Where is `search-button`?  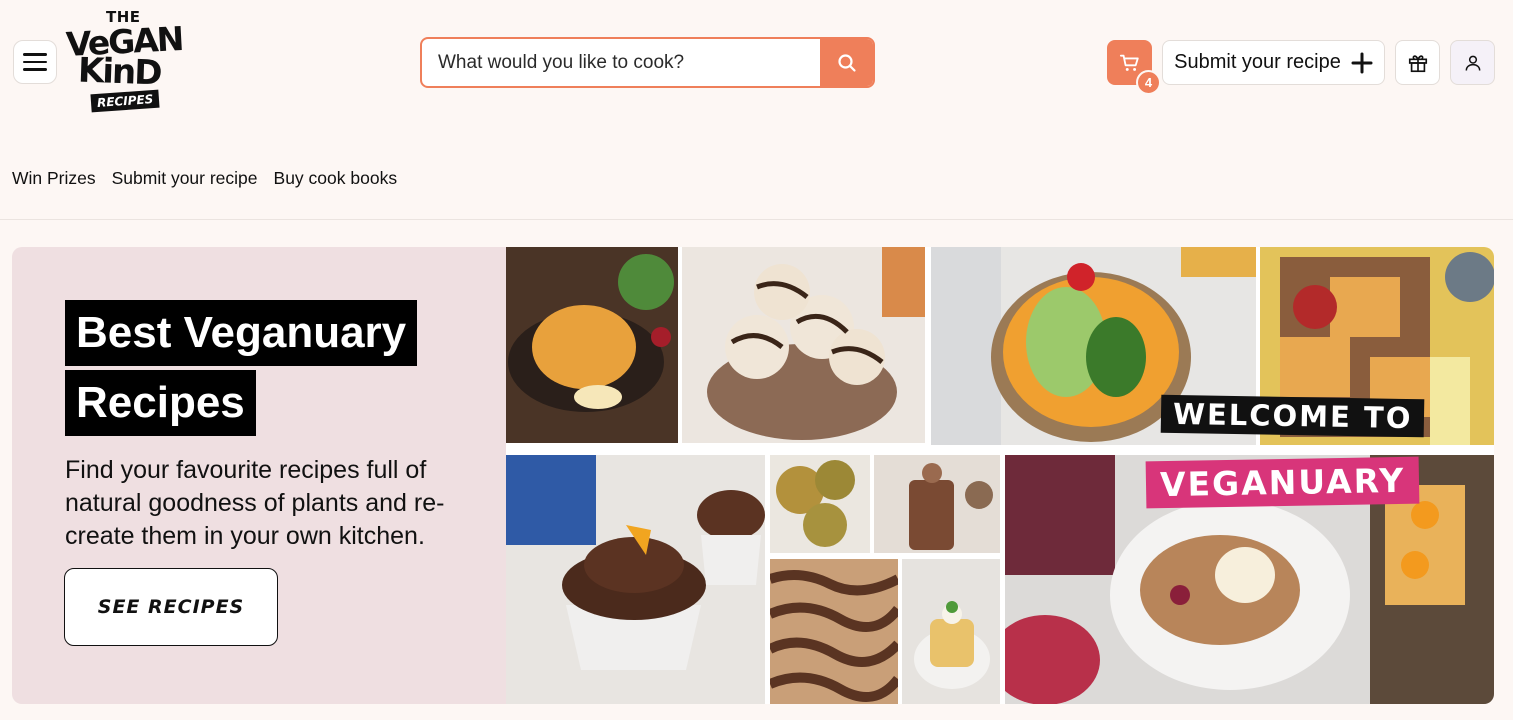 search-button is located at coordinates (846, 62).